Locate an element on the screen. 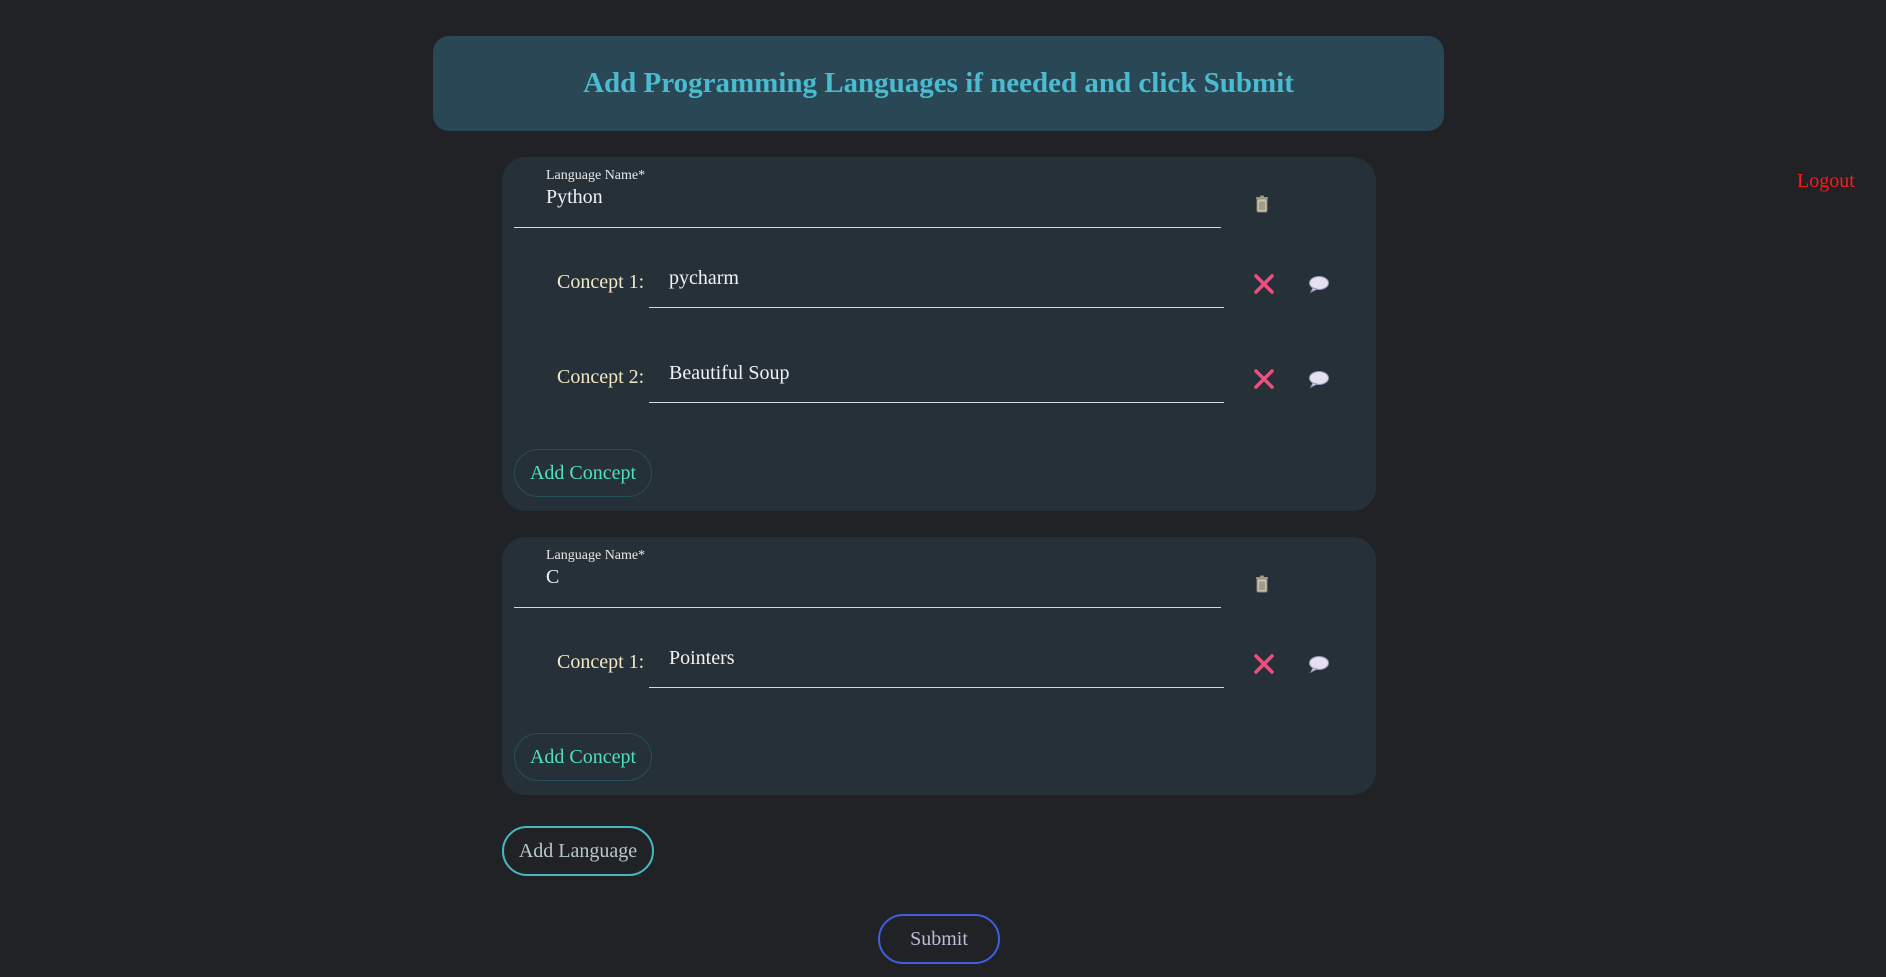 This screenshot has height=977, width=1886. concept-input: Beautiful Soup is located at coordinates (936, 370).